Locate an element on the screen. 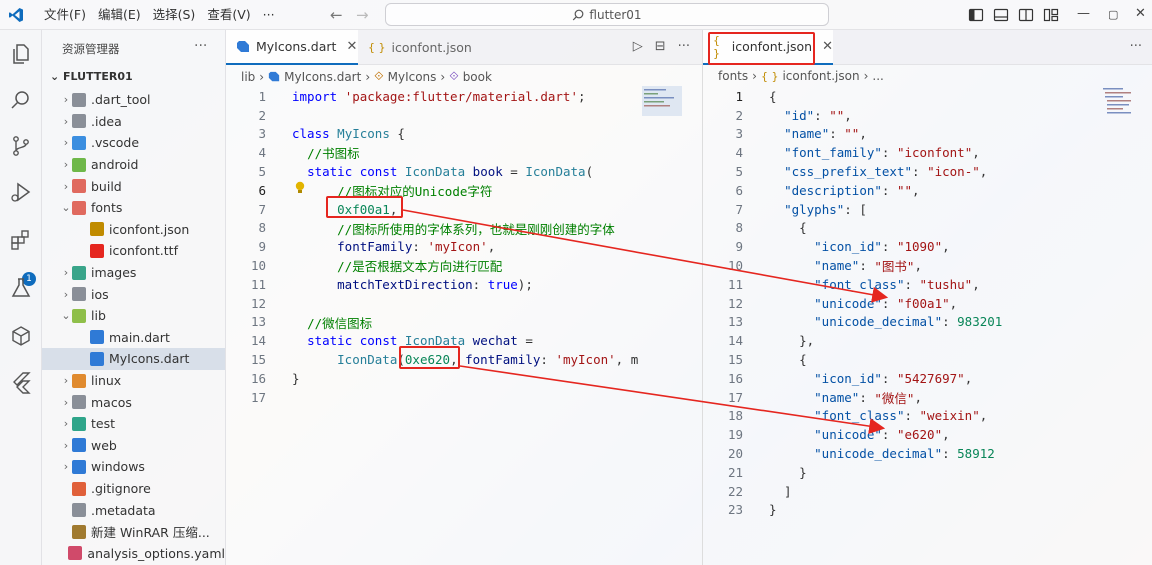 The height and width of the screenshot is (565, 1152). run-debug-icon is located at coordinates (21, 192).